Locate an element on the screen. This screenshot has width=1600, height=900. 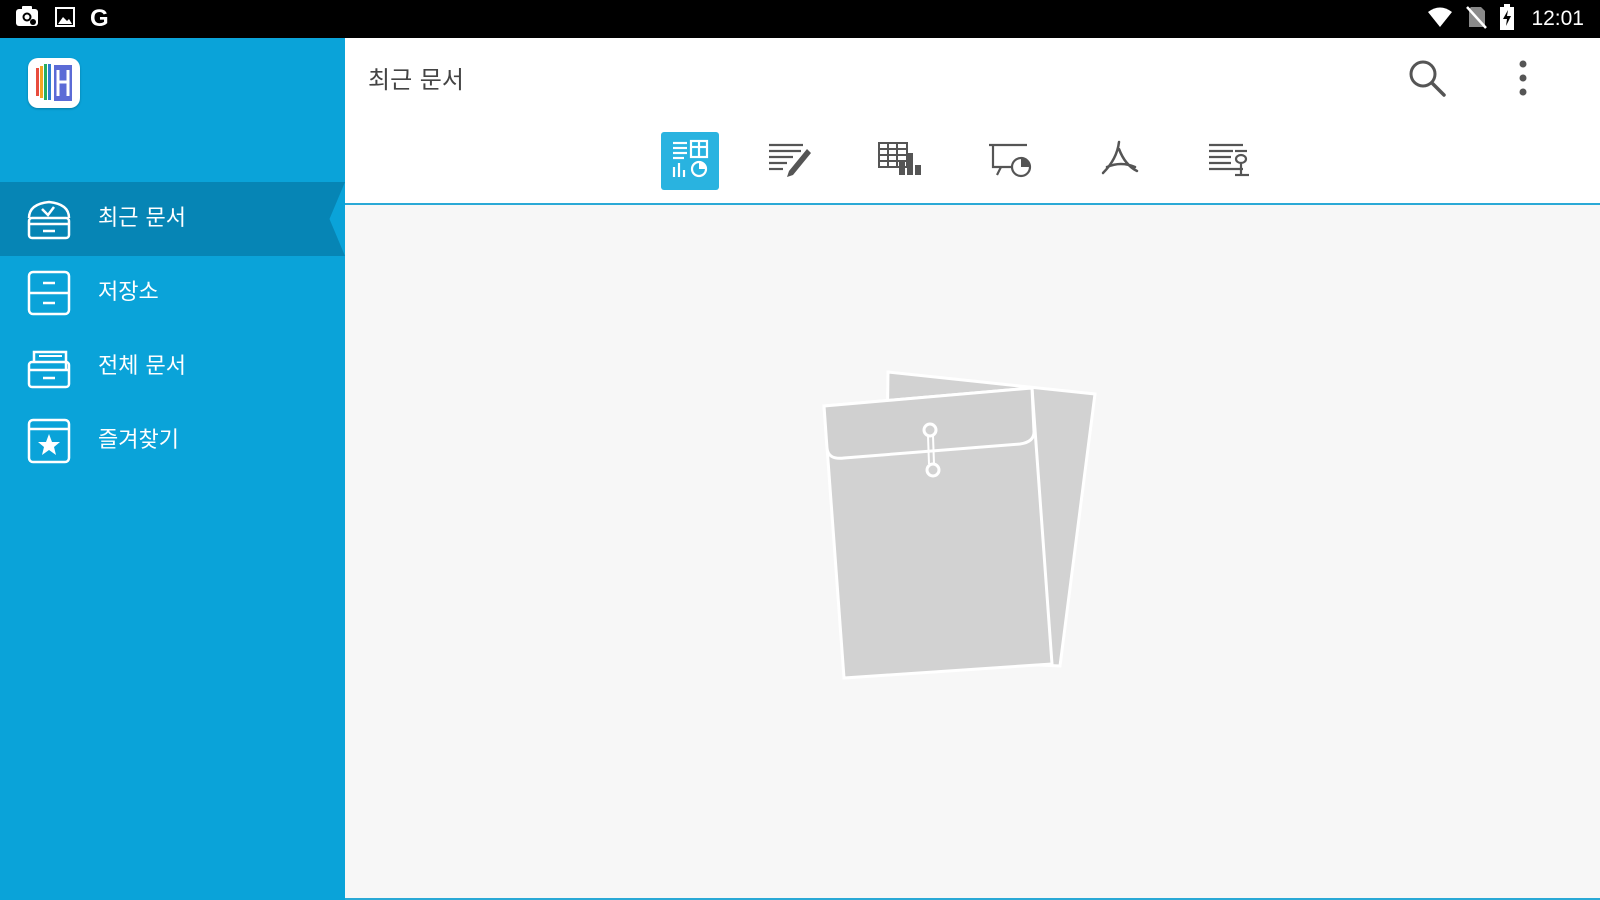
filter-tab-spreadsheet is located at coordinates (900, 161).